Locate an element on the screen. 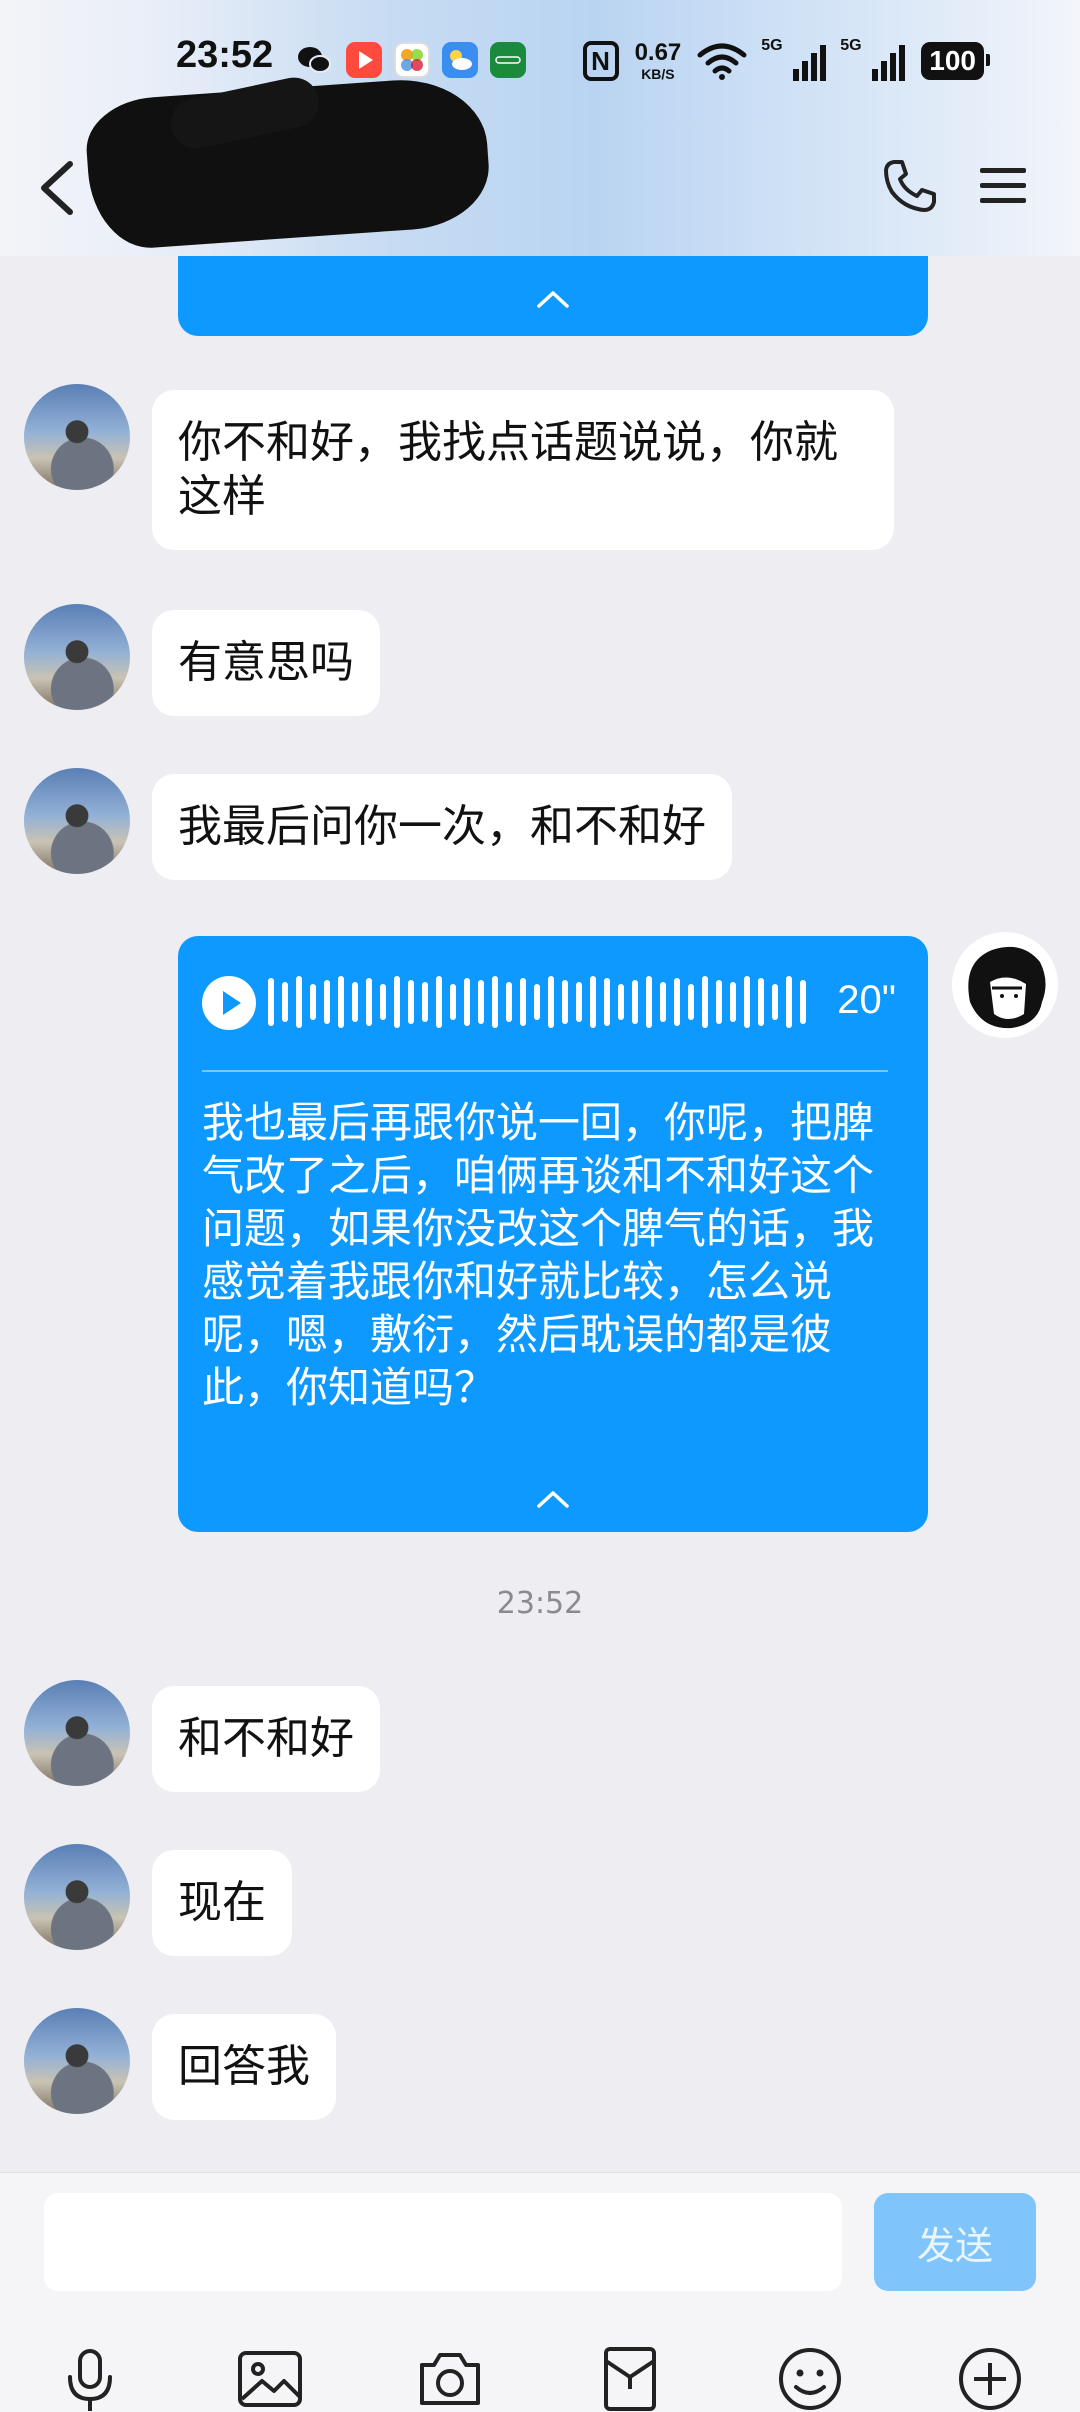 This screenshot has width=1080, height=2412. wechat-notification-icon is located at coordinates (314, 60).